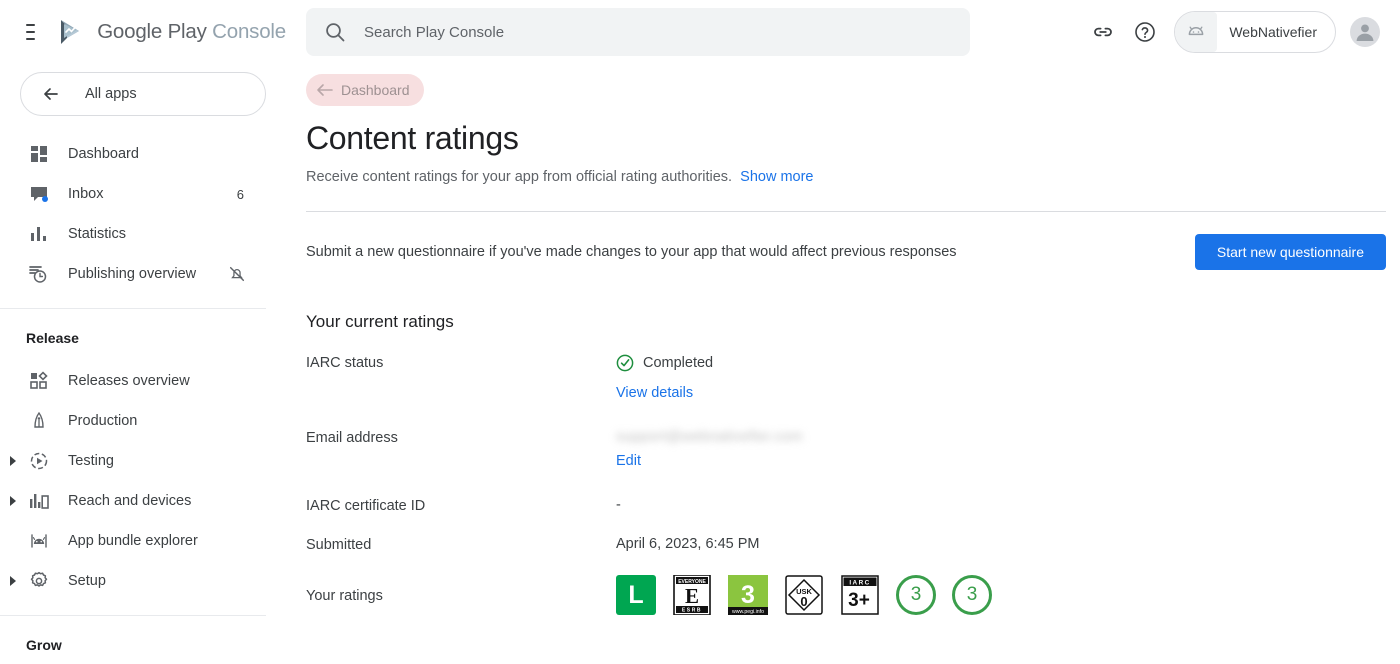 The width and height of the screenshot is (1400, 664). I want to click on section-title-current-ratings: Your current ratings, so click(380, 321).